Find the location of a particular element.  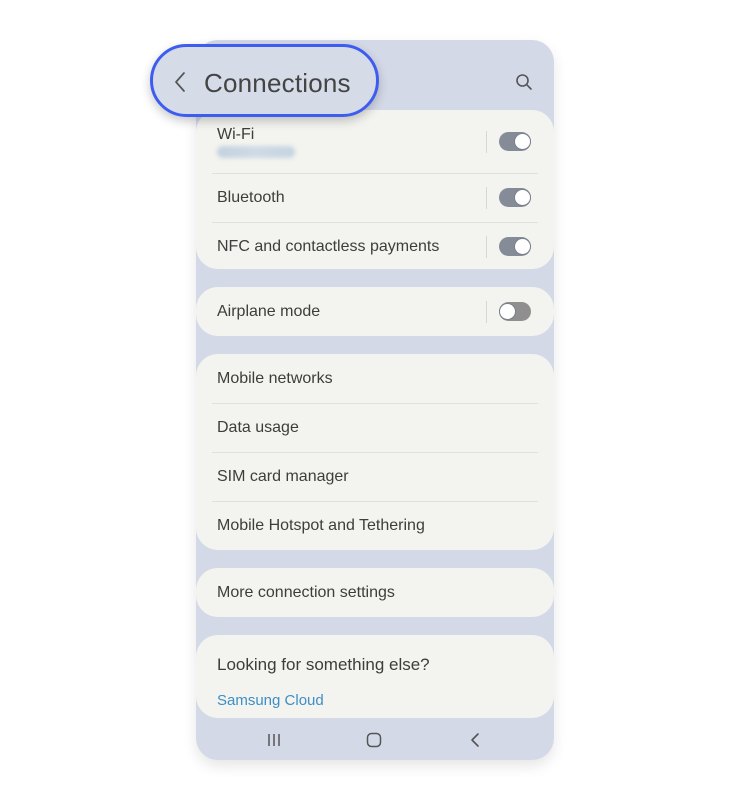

chevron-left-icon is located at coordinates (180, 82).